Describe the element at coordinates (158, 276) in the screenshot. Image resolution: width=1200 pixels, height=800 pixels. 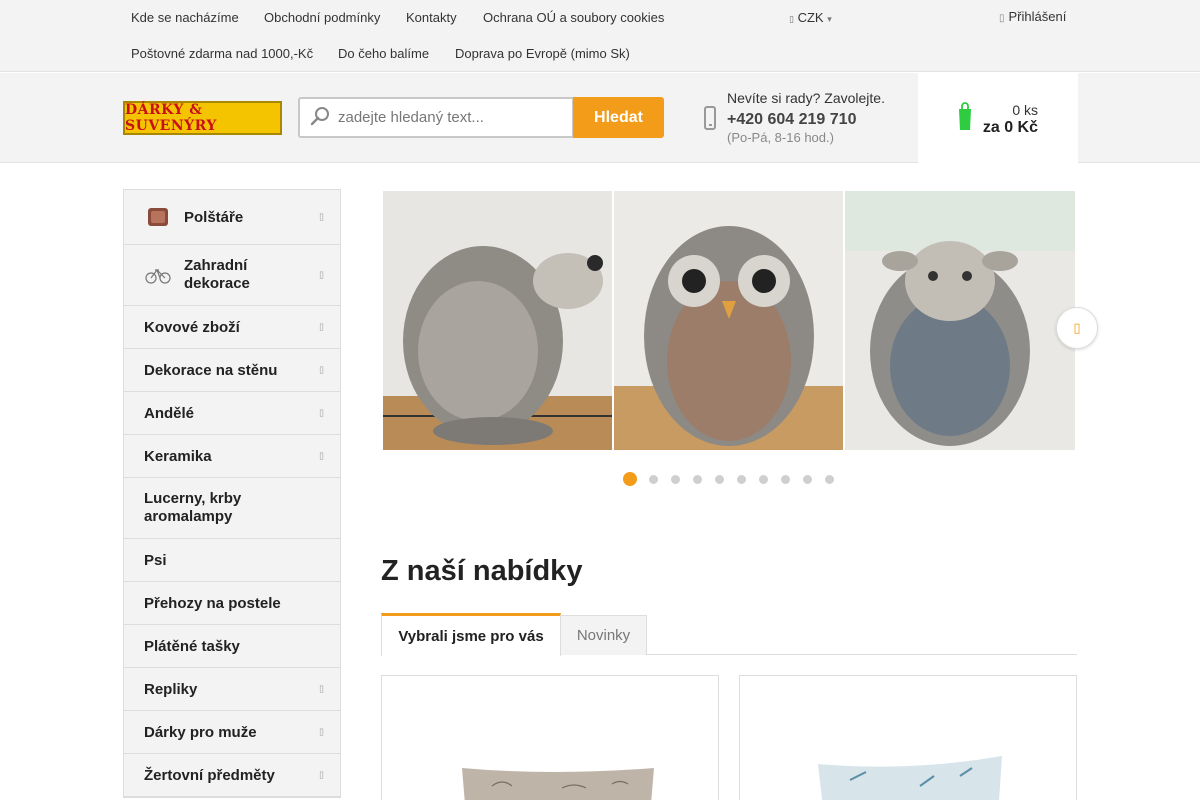
I see `bicycle-thumbnail-icon` at that location.